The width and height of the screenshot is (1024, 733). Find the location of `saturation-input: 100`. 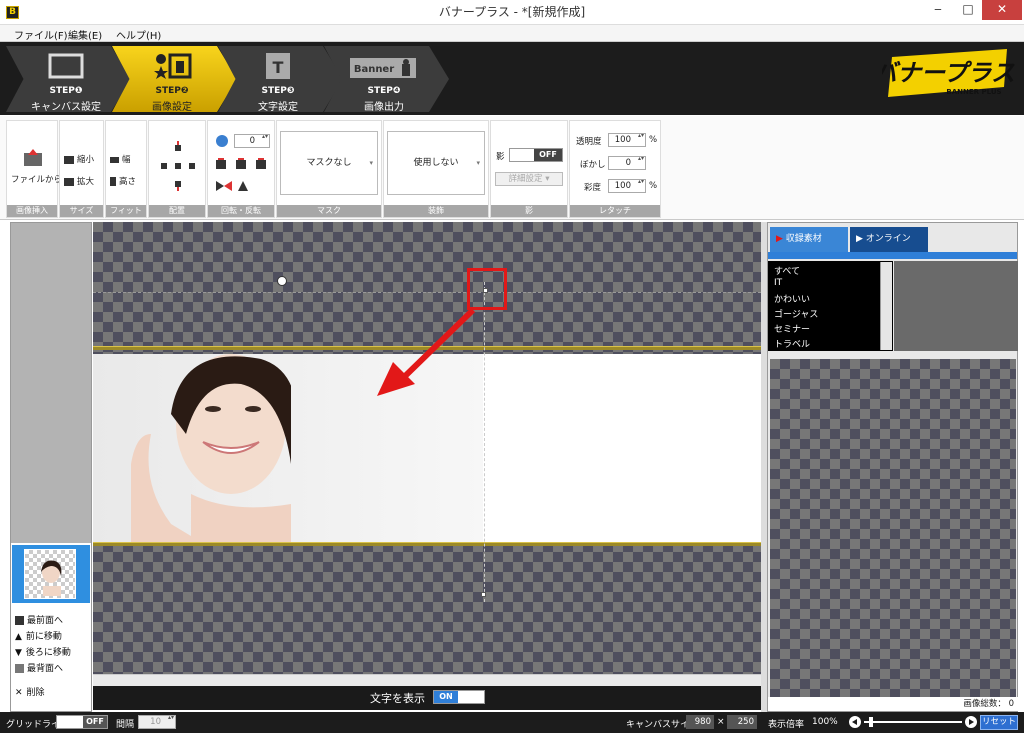

saturation-input: 100 is located at coordinates (627, 185).